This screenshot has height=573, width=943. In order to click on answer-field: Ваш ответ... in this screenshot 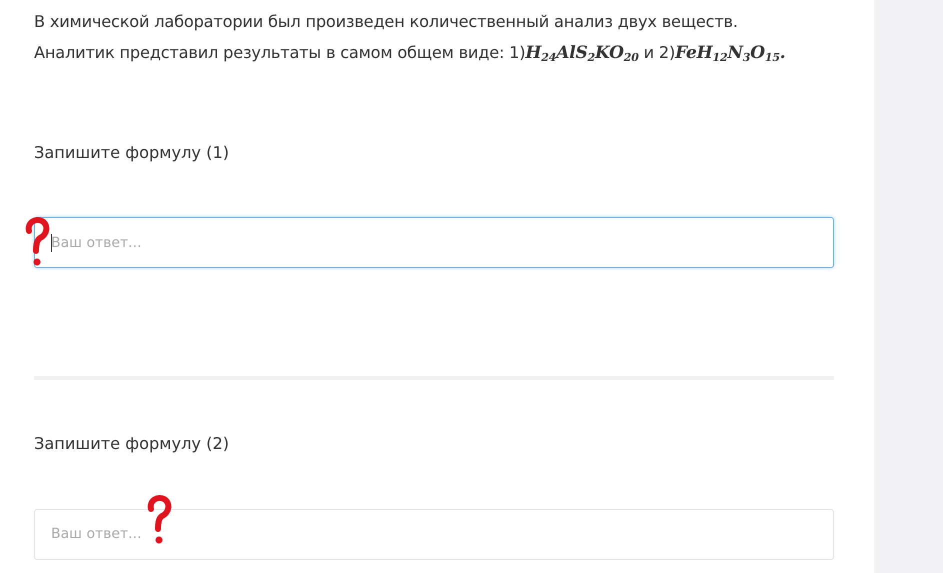, I will do `click(434, 242)`.